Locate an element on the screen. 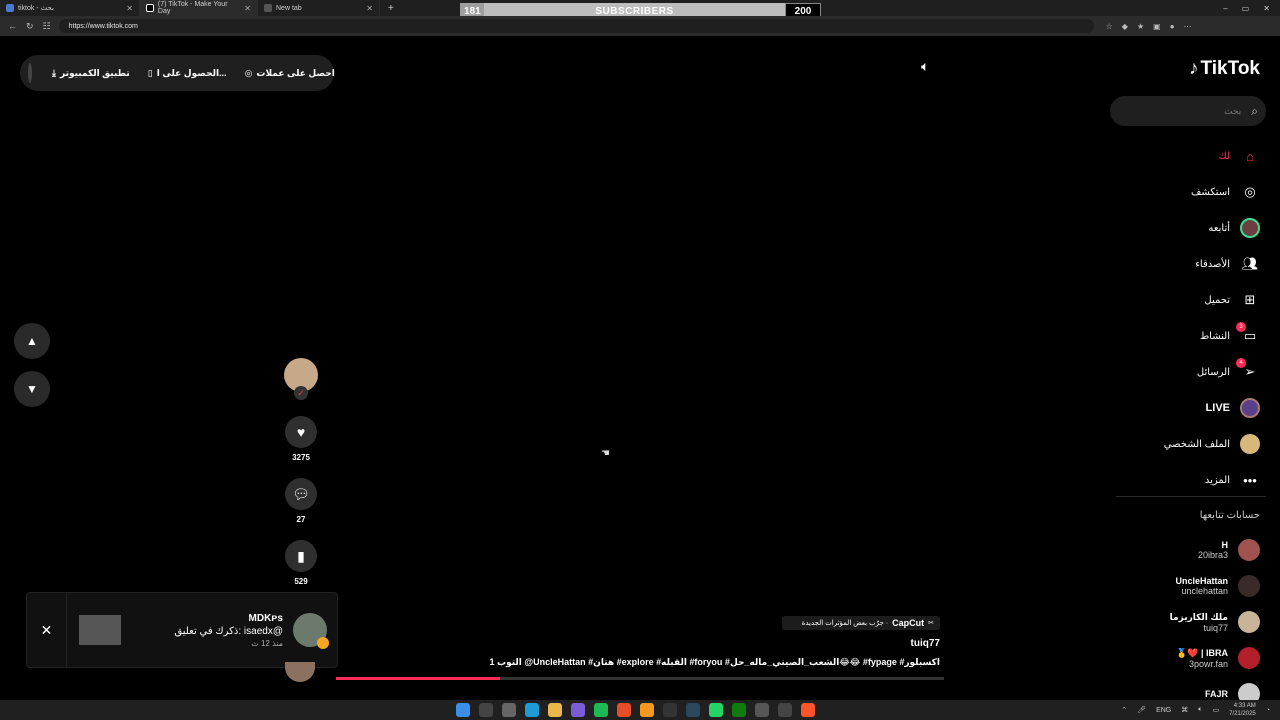 This screenshot has height=720, width=1280. browser-tab: New tab ✕ is located at coordinates (319, 8).